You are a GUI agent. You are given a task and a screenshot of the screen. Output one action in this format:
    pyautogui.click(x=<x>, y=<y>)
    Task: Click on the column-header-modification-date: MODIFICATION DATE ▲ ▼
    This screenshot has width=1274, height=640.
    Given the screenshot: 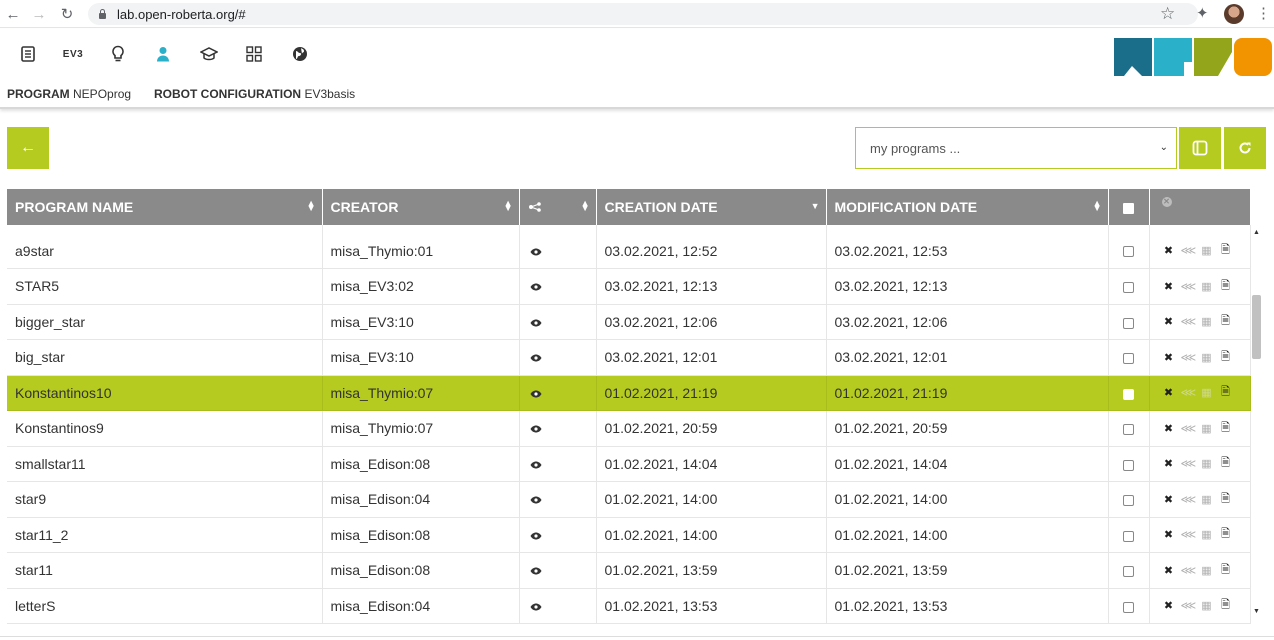 What is the action you would take?
    pyautogui.click(x=967, y=207)
    